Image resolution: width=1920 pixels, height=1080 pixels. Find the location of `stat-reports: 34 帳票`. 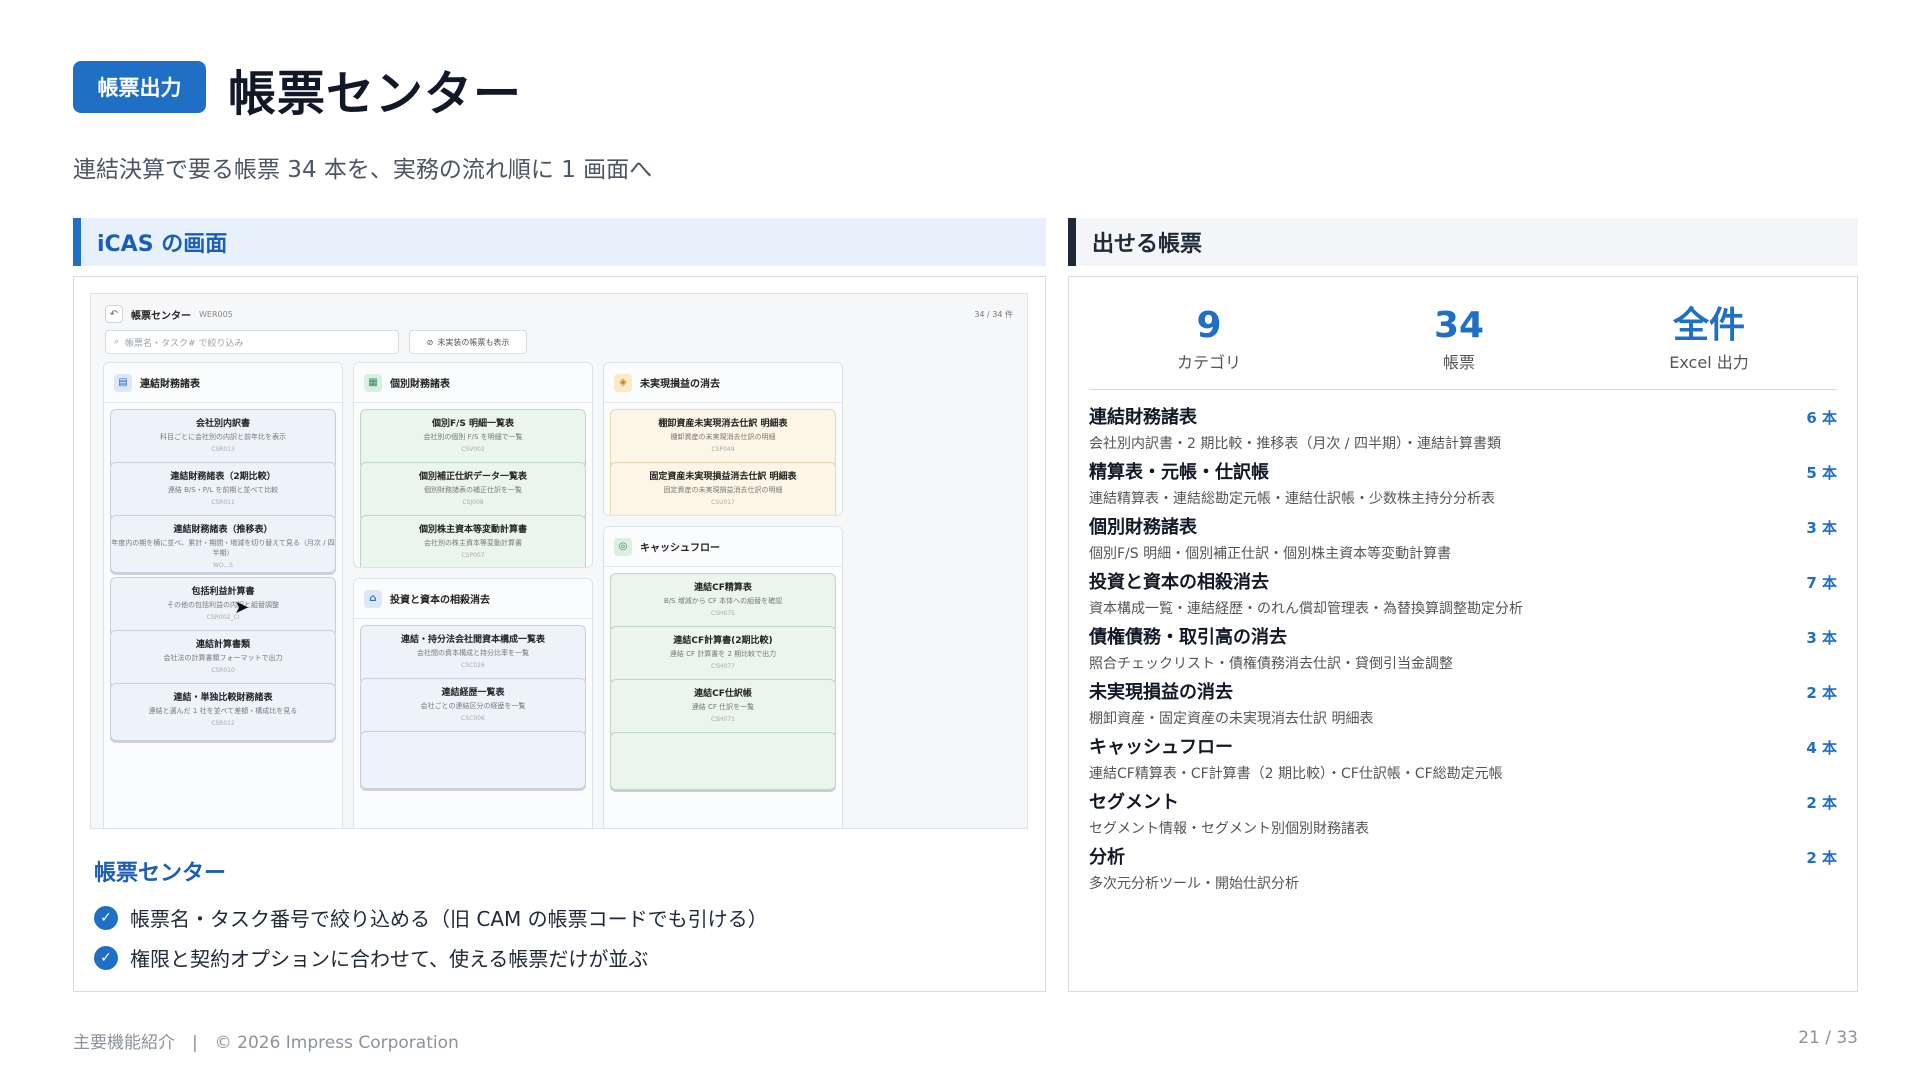

stat-reports: 34 帳票 is located at coordinates (1459, 338).